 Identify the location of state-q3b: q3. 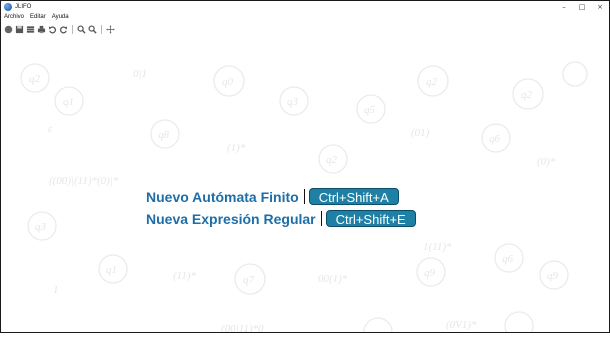
(41, 227).